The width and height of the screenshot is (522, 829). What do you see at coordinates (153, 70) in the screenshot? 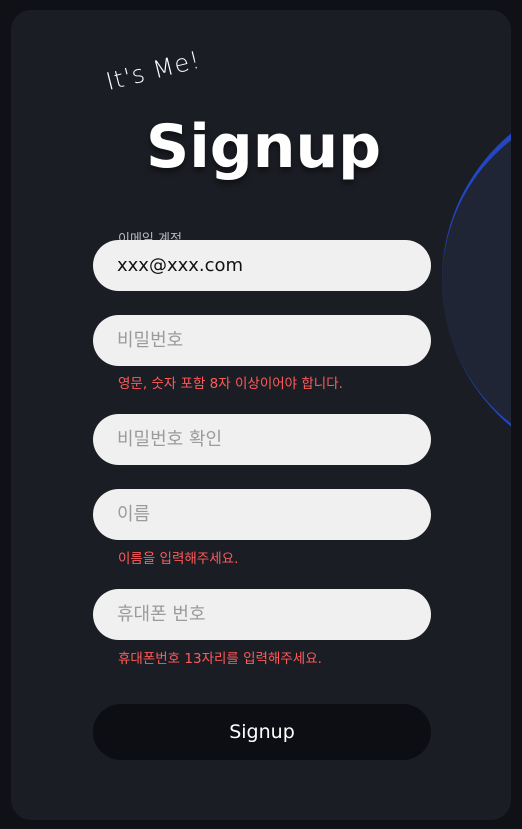
I see `tagline: It's Me!` at bounding box center [153, 70].